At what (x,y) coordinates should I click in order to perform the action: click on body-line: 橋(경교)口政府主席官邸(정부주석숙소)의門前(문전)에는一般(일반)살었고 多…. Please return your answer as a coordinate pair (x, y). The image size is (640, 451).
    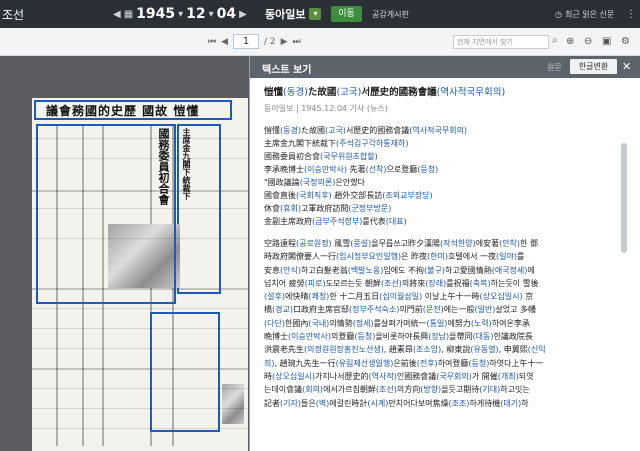
    Looking at the image, I should click on (446, 309).